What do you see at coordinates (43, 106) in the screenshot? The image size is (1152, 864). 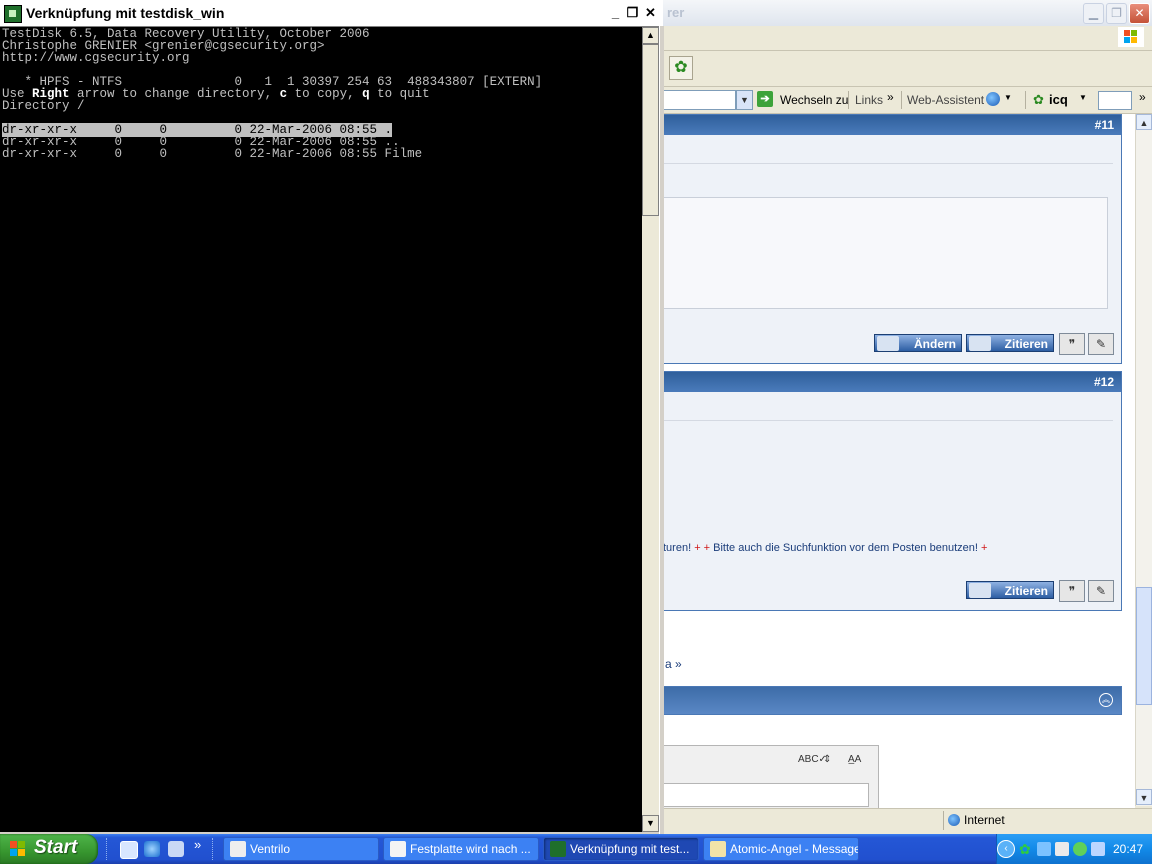 I see `console-line: Directory /` at bounding box center [43, 106].